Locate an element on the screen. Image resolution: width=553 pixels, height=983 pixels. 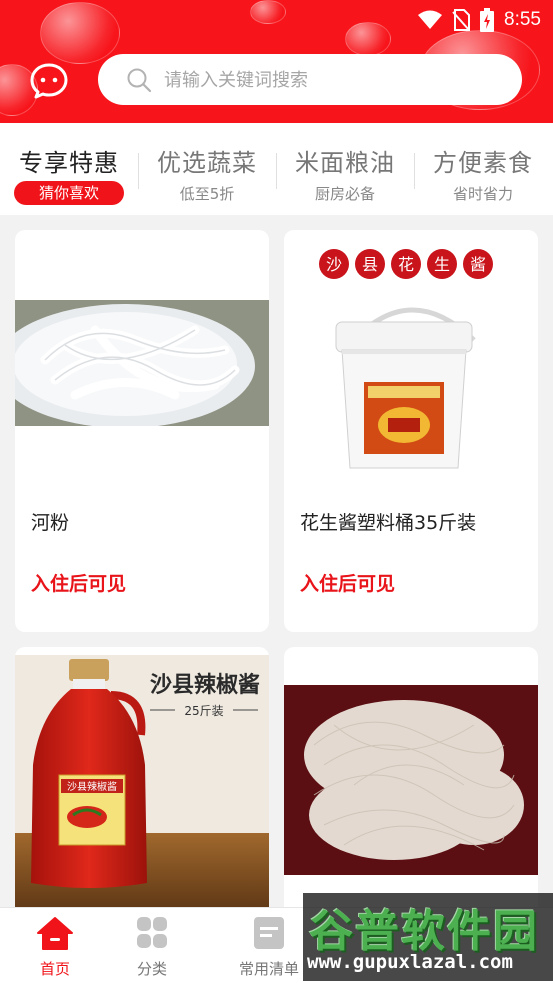
tab-exclusive-deals: 专享特惠 猜你喜欢 is located at coordinates (69, 169).